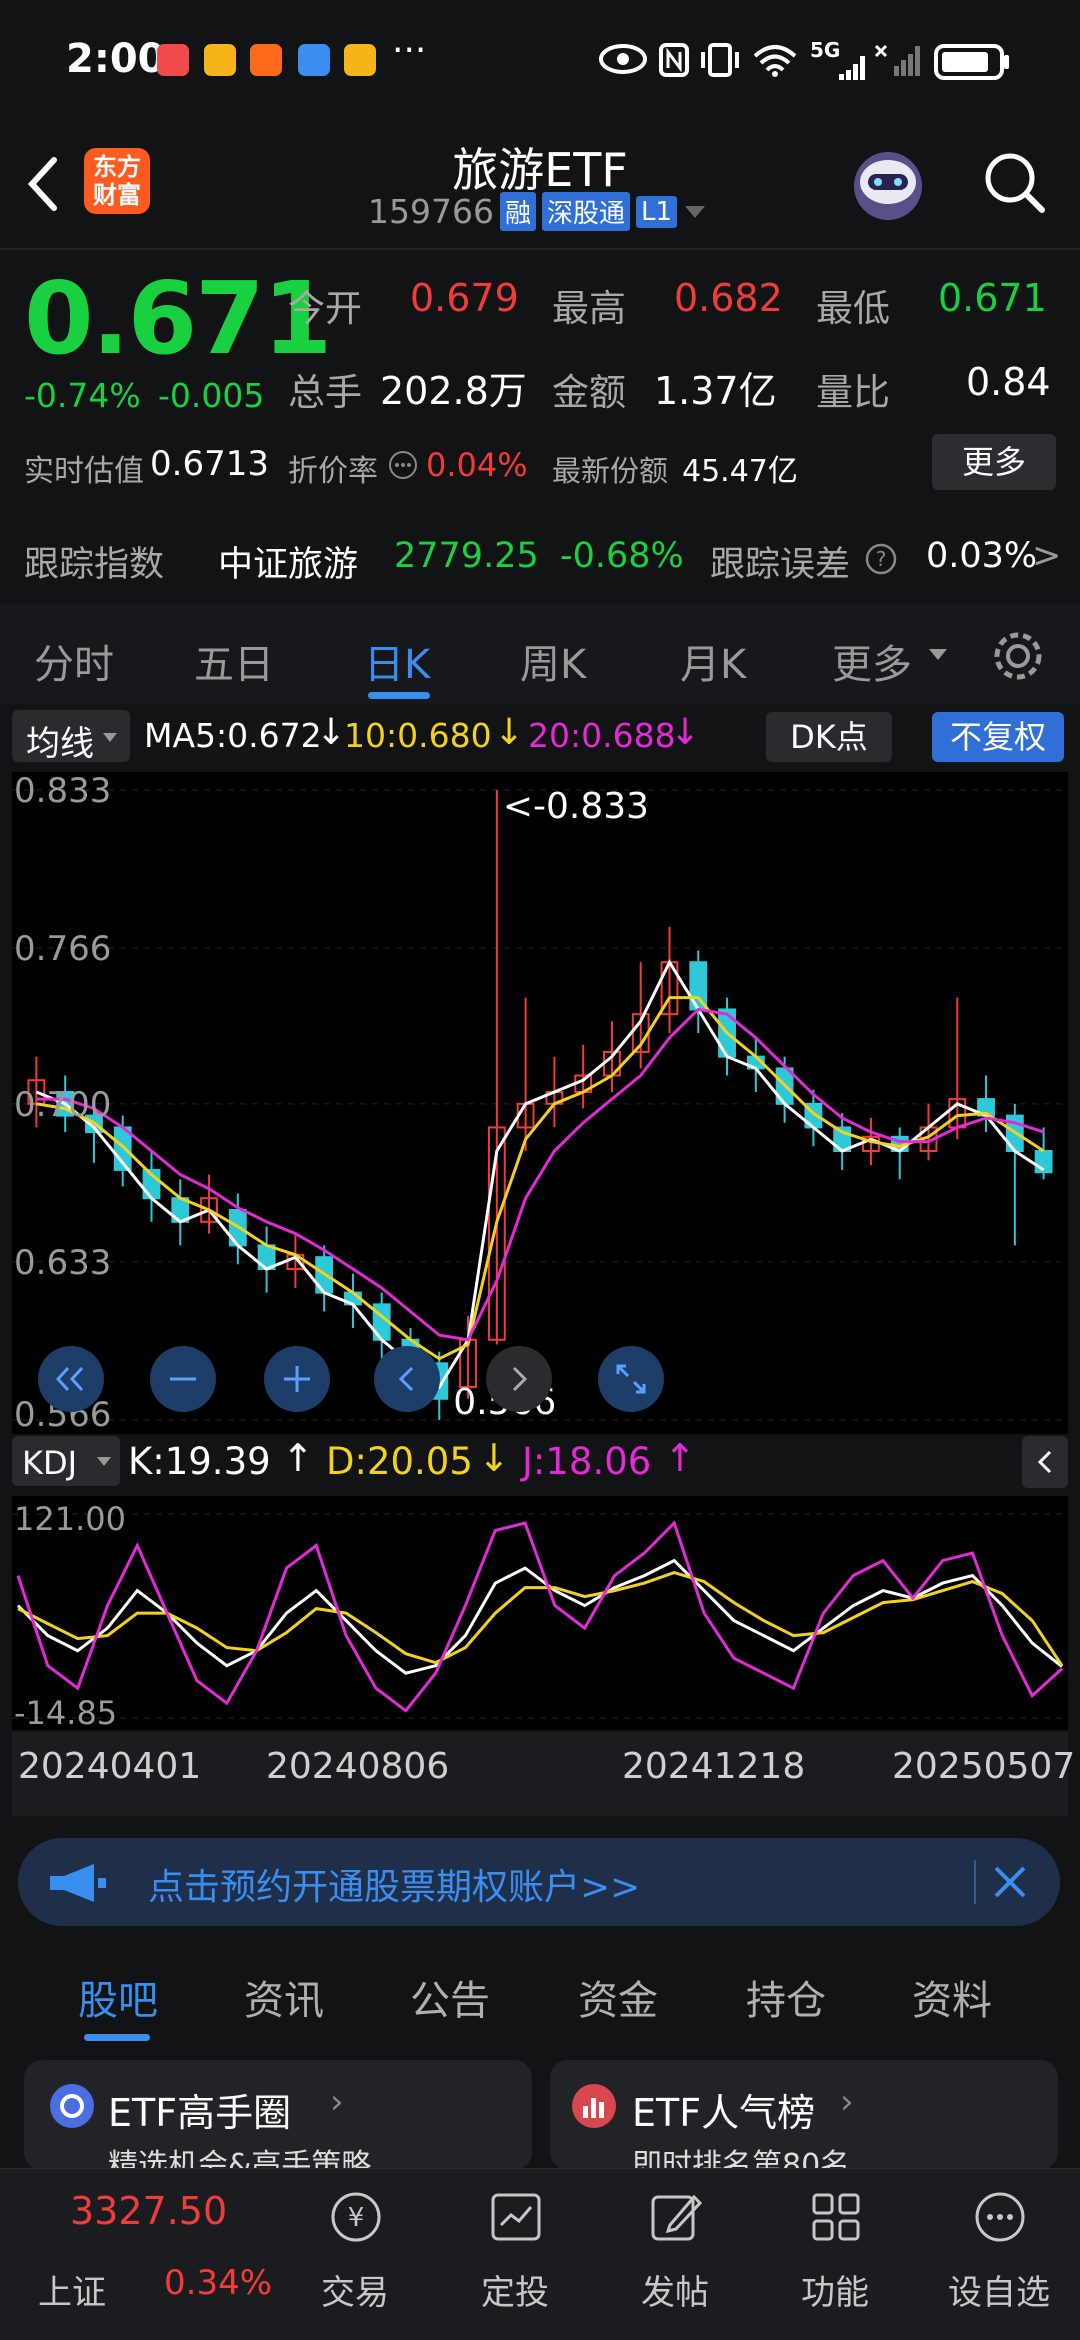 The height and width of the screenshot is (2340, 1080). I want to click on settings-gear-icon, so click(1018, 656).